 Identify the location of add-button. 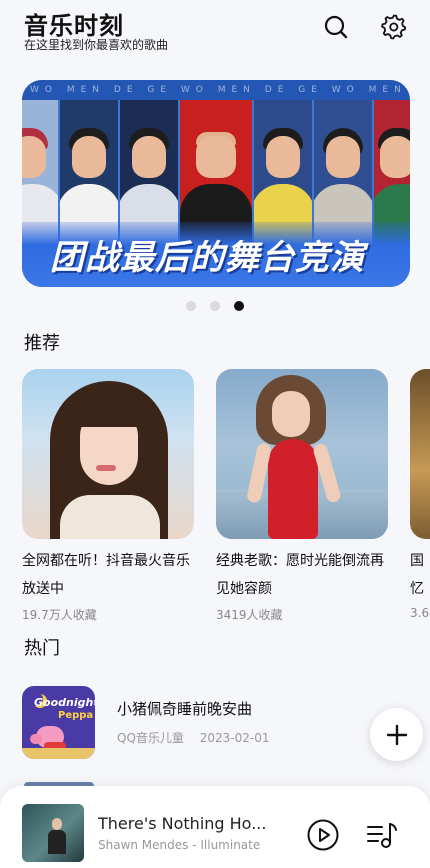
(396, 734).